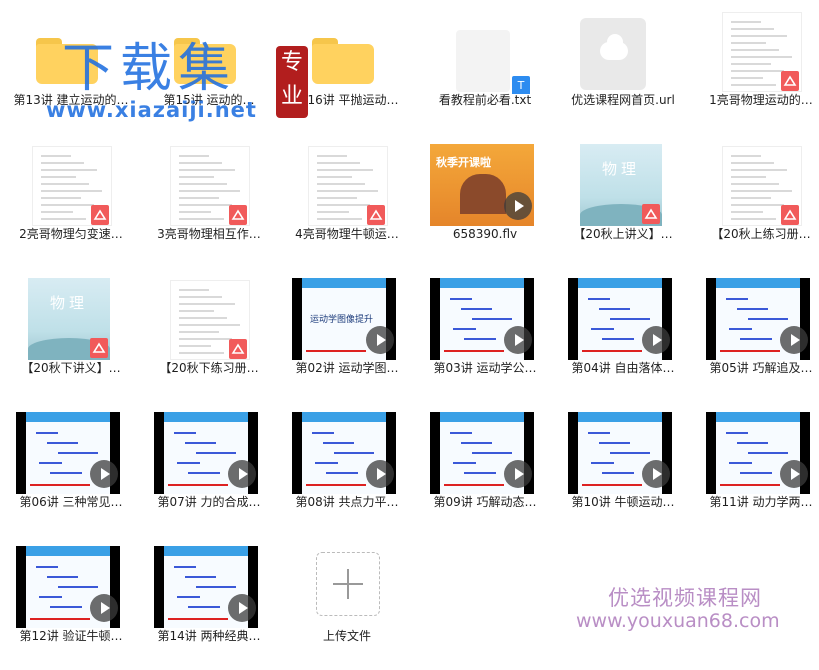 The height and width of the screenshot is (670, 819). I want to click on file-thumbnail: 秋季开课啦, so click(484, 186).